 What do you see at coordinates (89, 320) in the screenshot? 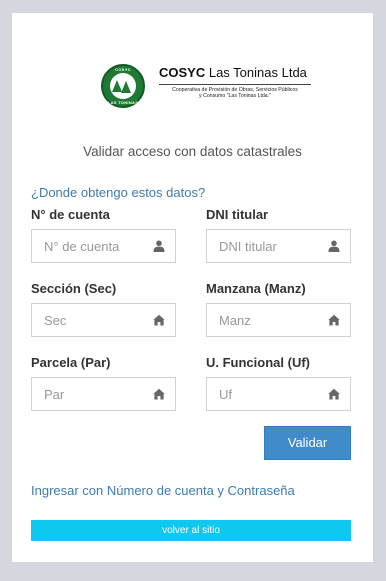
I see `section-input` at bounding box center [89, 320].